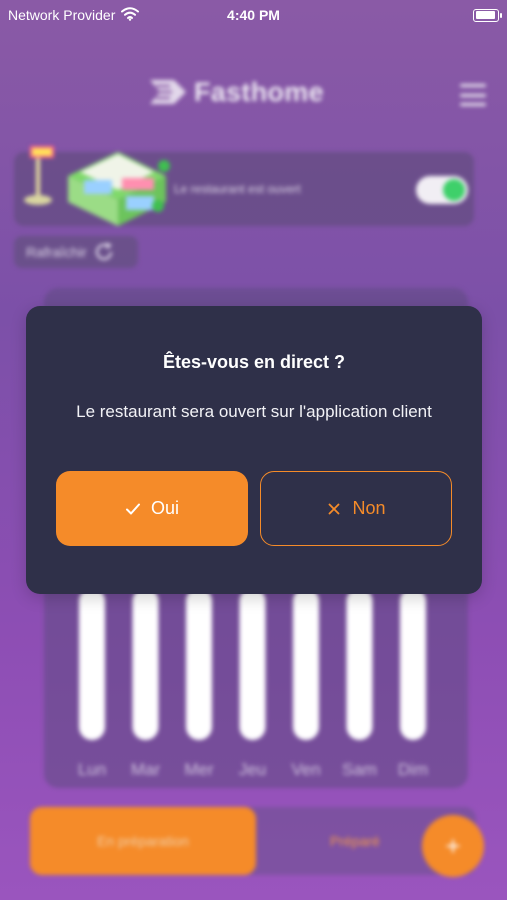 The height and width of the screenshot is (900, 507). What do you see at coordinates (454, 190) in the screenshot?
I see `toggle-knob` at bounding box center [454, 190].